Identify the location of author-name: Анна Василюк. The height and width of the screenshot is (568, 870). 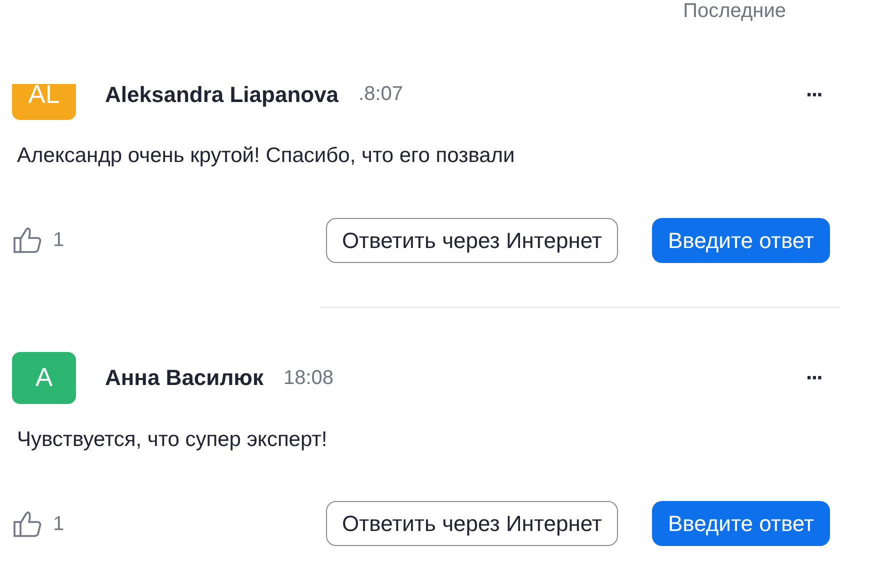
(184, 378).